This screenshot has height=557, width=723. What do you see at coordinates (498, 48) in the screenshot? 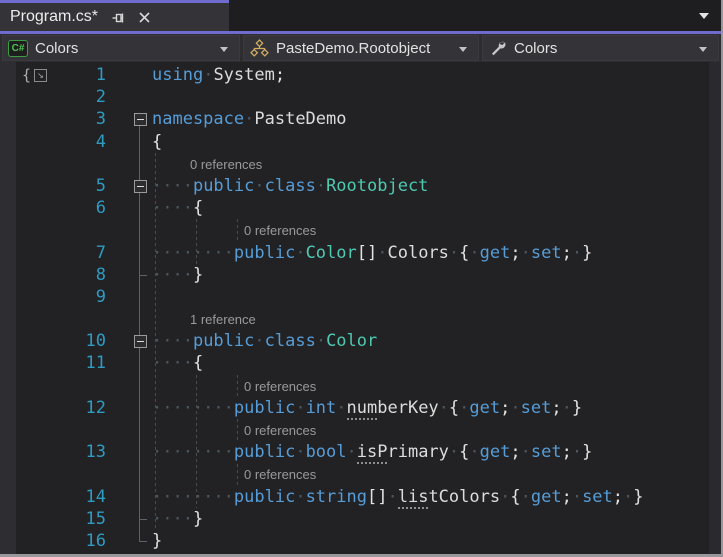
I see `wrench-icon` at bounding box center [498, 48].